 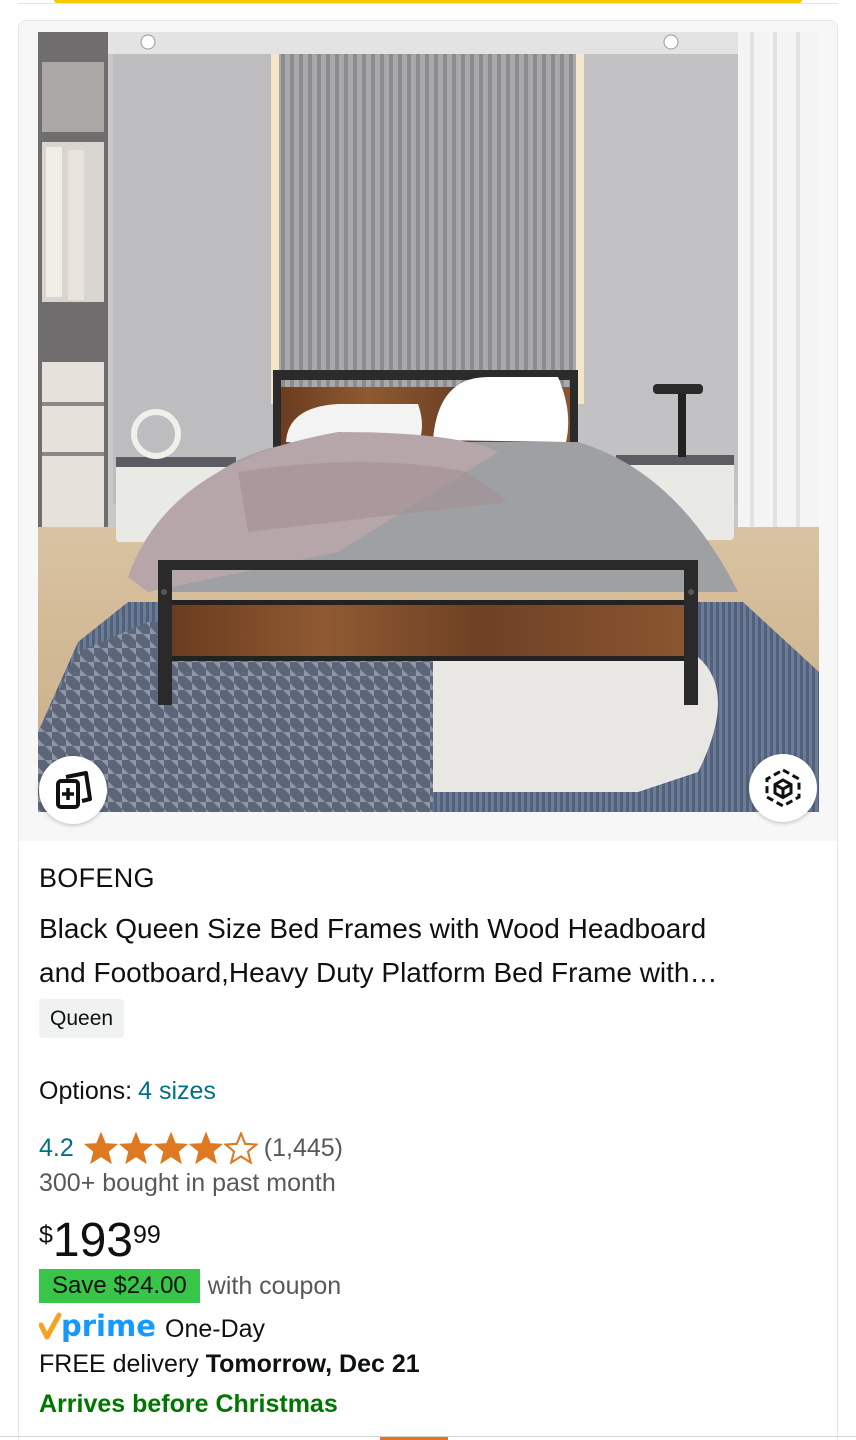 I want to click on prime-check-icon, so click(x=50, y=1326).